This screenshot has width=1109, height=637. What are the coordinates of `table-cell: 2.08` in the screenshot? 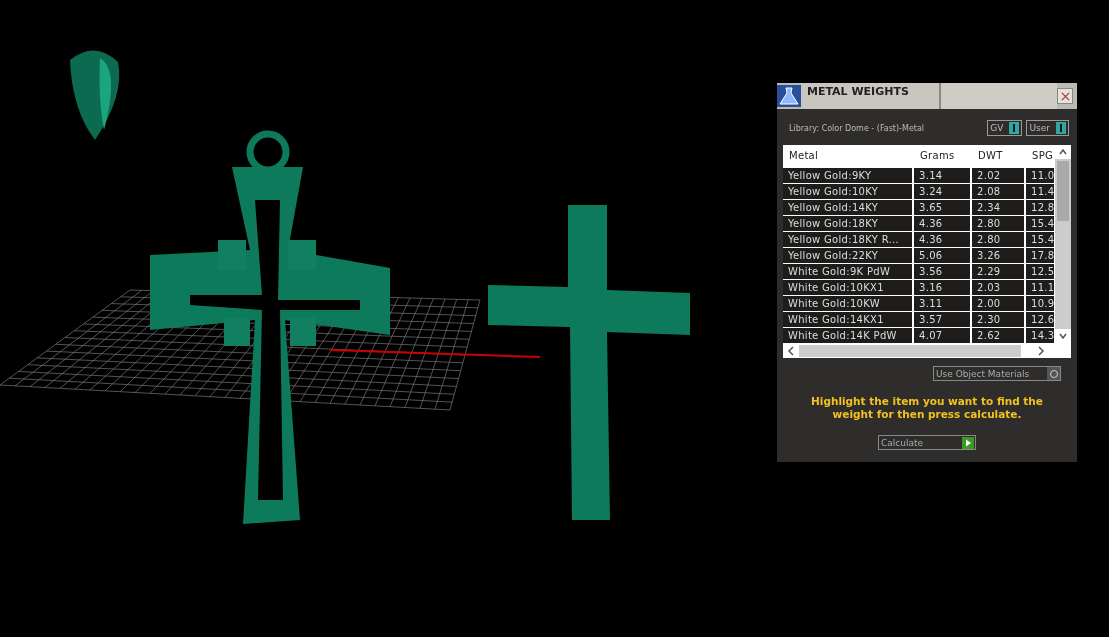 It's located at (998, 191).